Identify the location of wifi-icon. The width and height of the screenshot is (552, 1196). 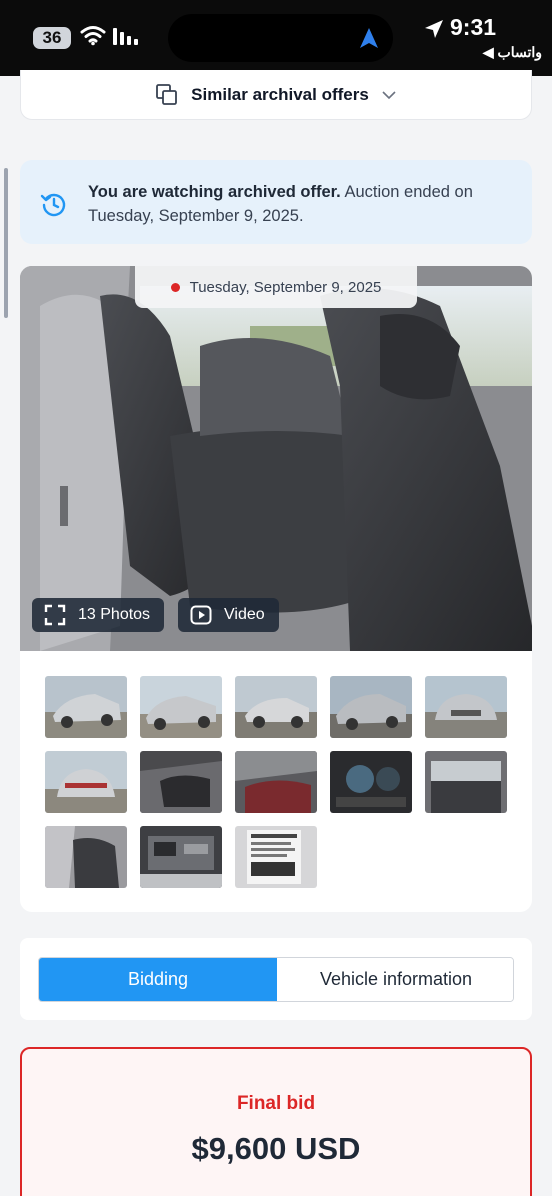
(93, 36).